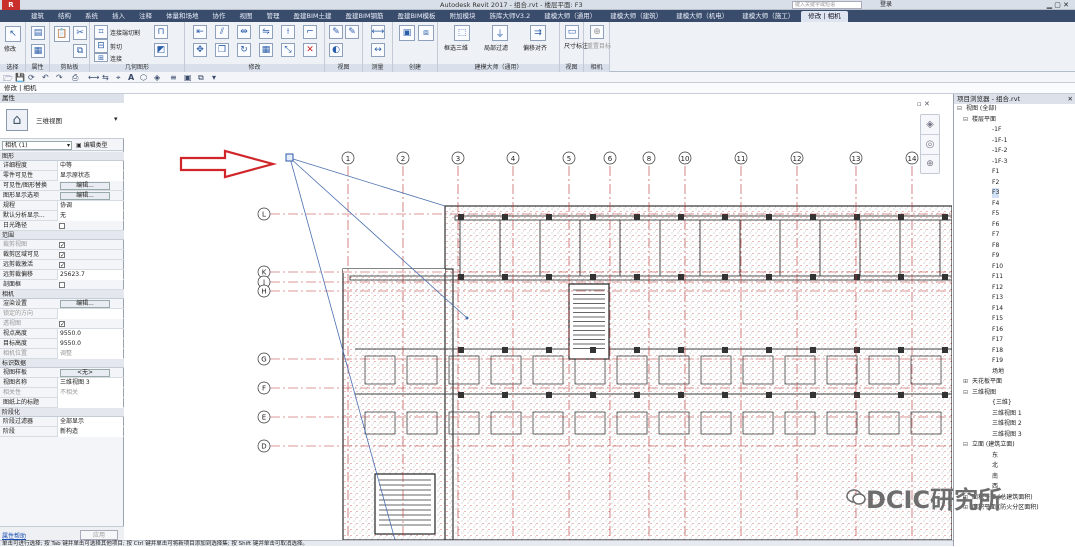 The height and width of the screenshot is (547, 1075). I want to click on browser-floor-plans: 楼层平面, so click(984, 120).